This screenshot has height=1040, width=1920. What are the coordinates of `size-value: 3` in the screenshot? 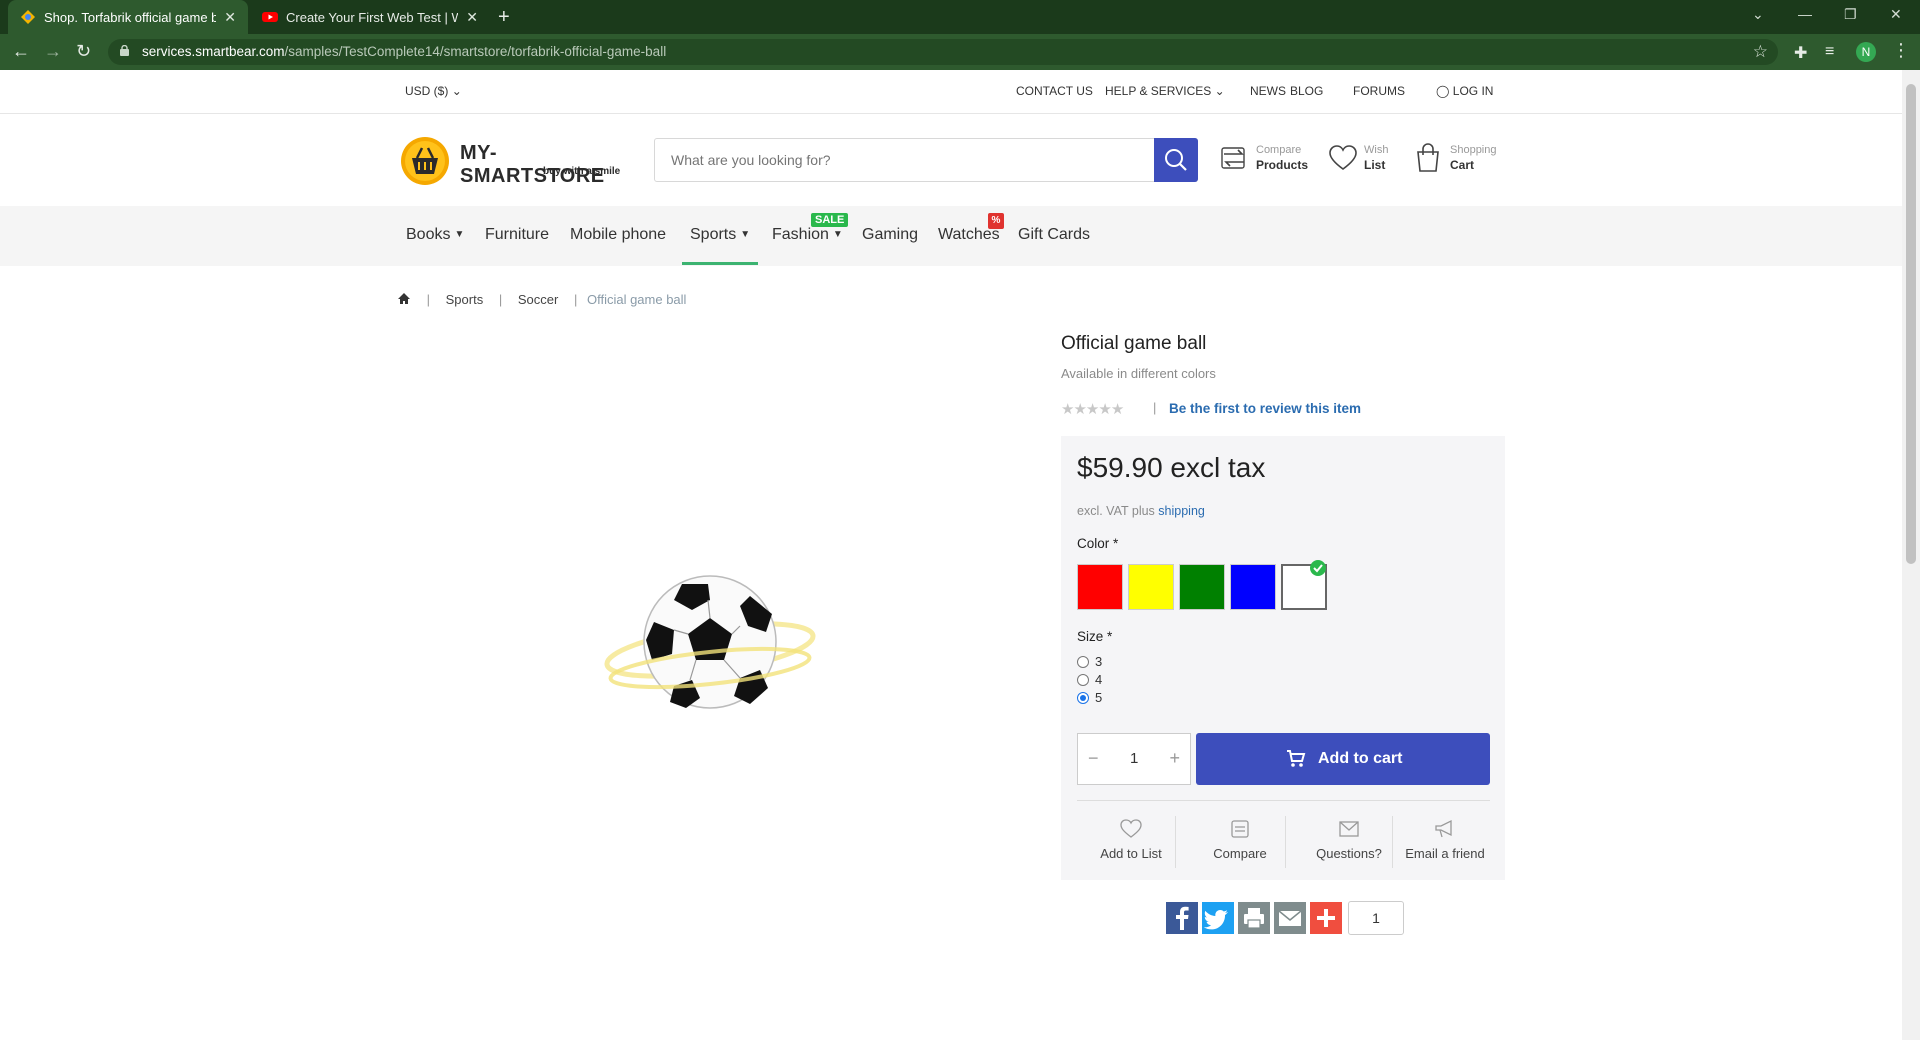 It's located at (1099, 661).